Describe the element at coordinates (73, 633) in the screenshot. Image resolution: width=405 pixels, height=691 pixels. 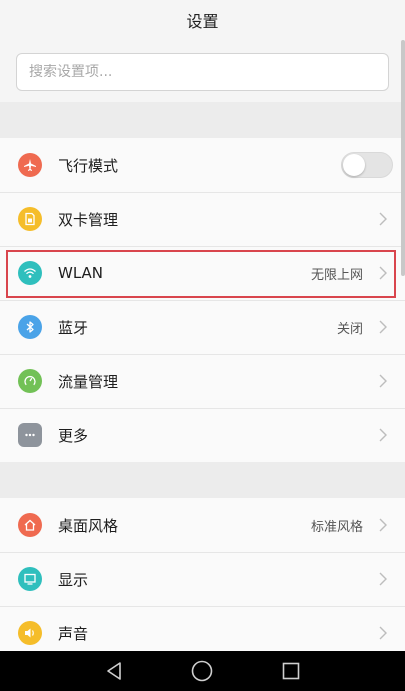
I see `setting-label: 声音` at that location.